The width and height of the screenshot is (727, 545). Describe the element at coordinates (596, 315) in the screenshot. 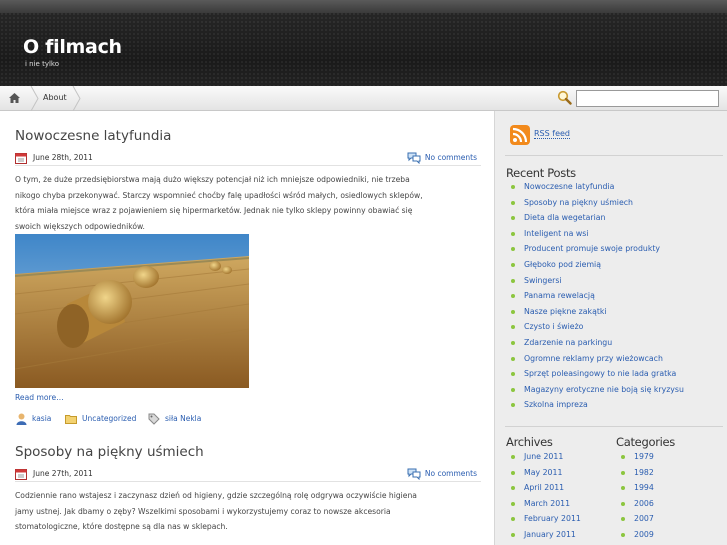

I see `recent-post-item: Nasze piękne zakątki` at that location.